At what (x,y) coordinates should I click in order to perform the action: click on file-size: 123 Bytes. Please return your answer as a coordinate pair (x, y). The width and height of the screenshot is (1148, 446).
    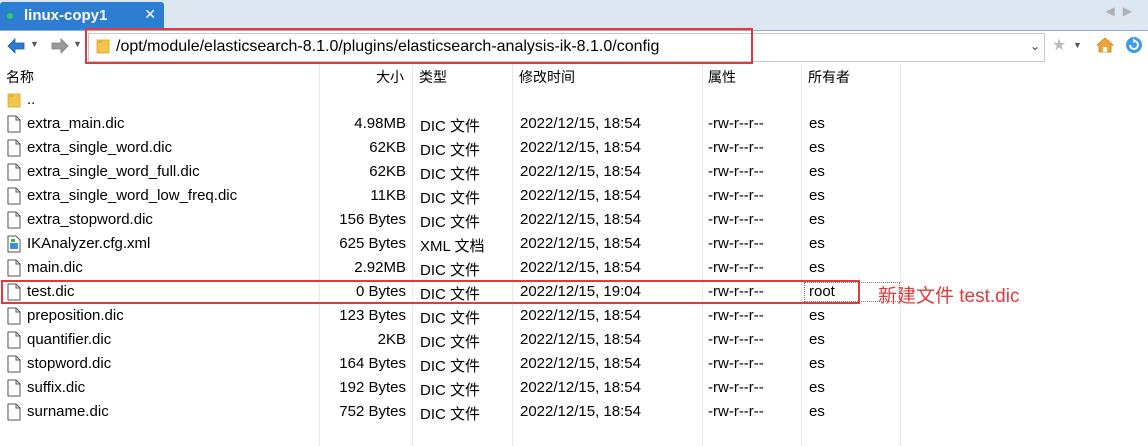
    Looking at the image, I should click on (372, 315).